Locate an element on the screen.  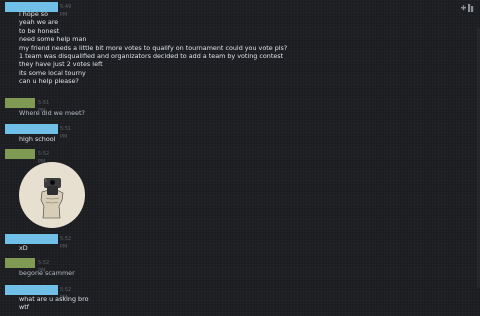
message-line: wtf is located at coordinates (24, 307).